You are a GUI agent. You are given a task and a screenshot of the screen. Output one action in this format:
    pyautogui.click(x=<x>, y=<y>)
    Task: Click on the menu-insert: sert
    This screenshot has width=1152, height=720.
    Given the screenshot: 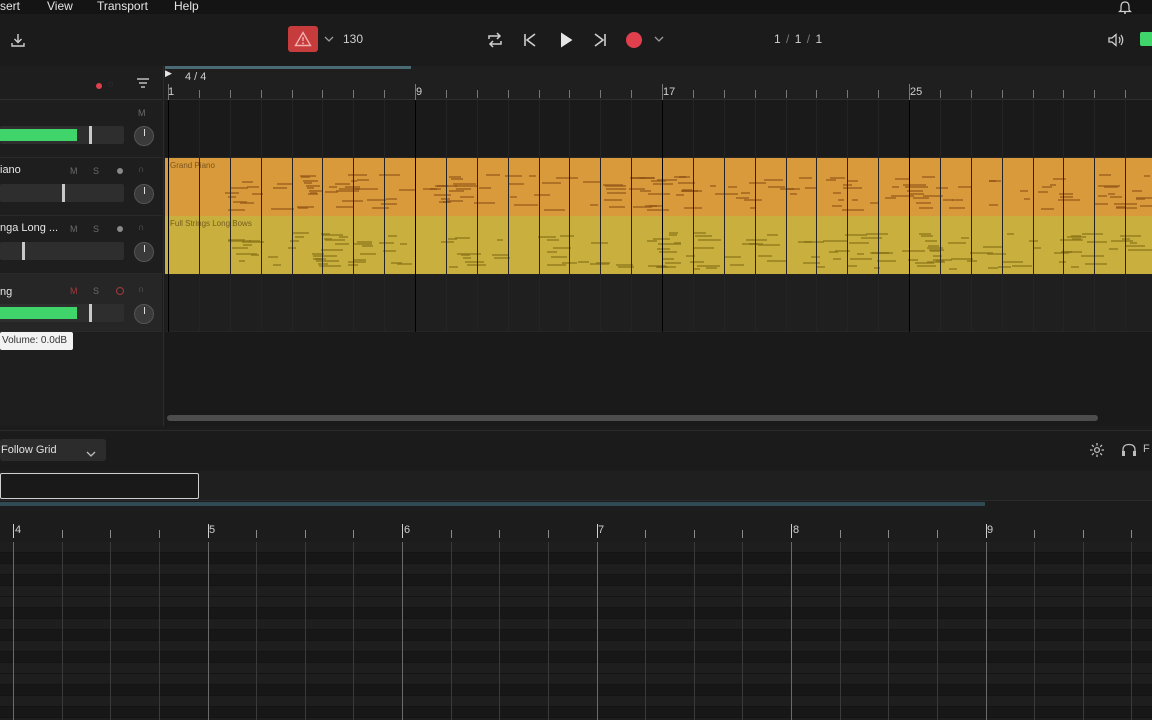 What is the action you would take?
    pyautogui.click(x=10, y=6)
    